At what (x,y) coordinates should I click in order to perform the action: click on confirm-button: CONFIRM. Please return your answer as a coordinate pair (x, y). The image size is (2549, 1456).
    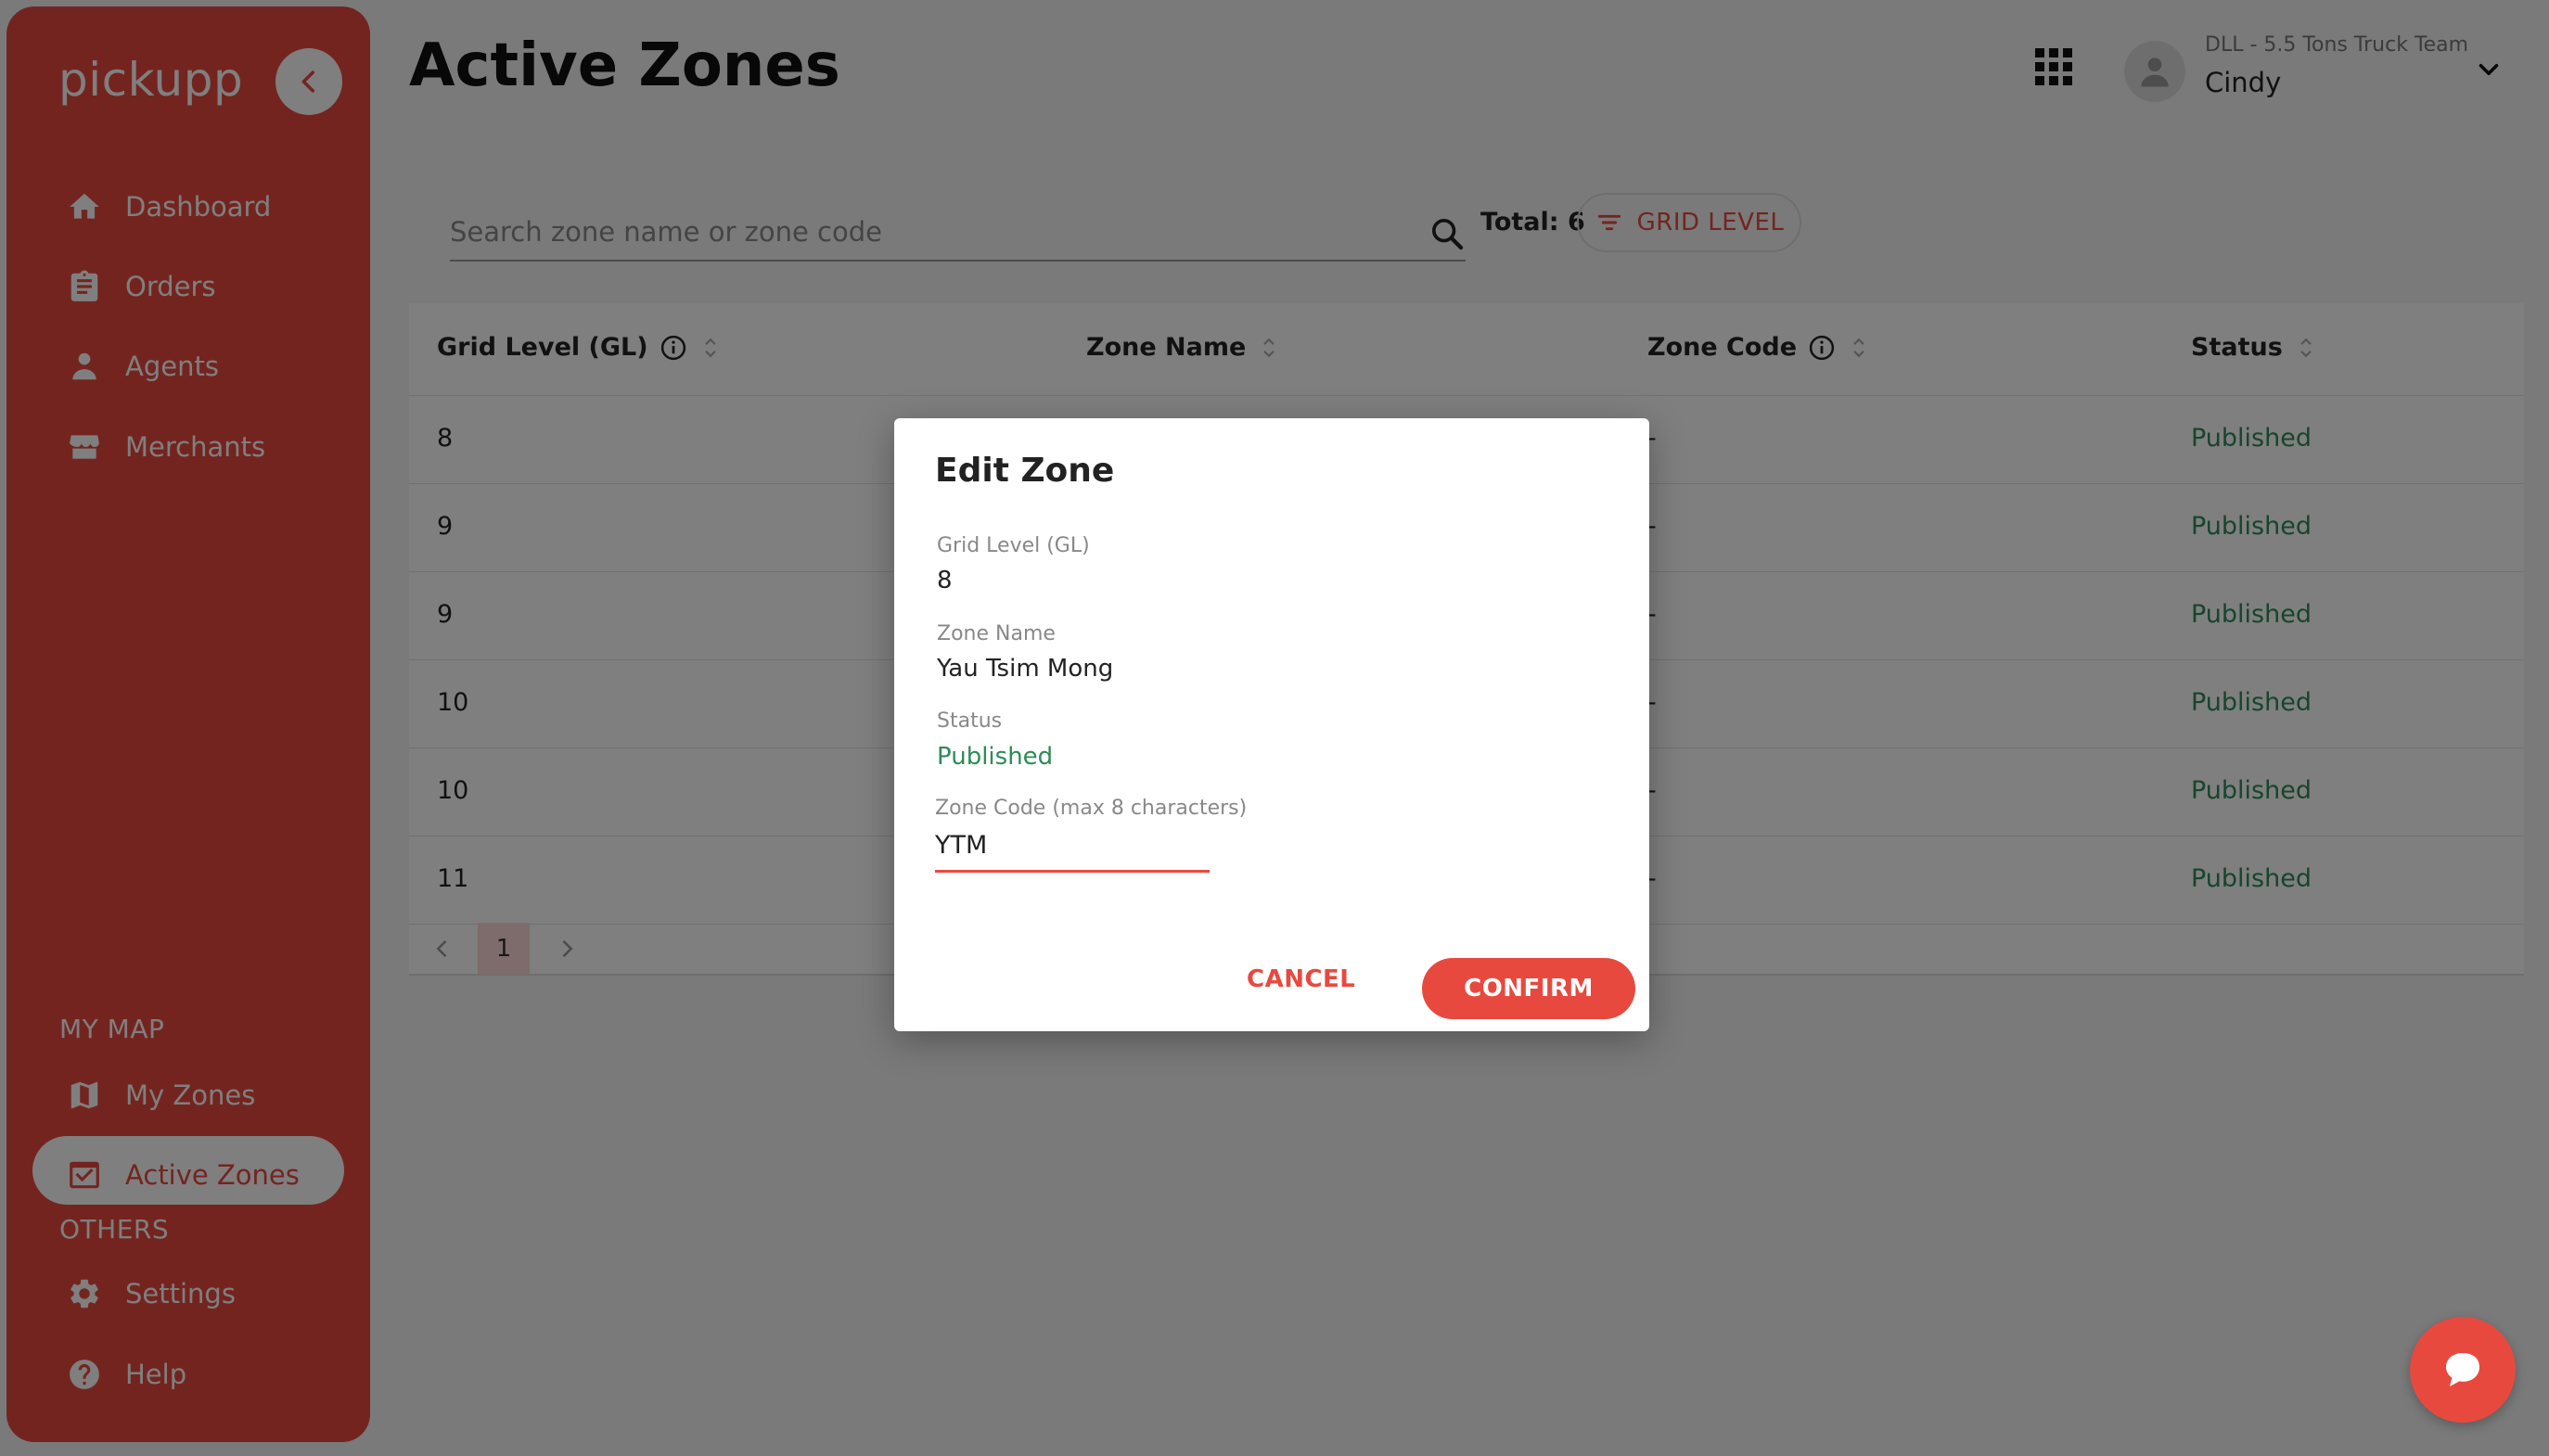
    Looking at the image, I should click on (1528, 988).